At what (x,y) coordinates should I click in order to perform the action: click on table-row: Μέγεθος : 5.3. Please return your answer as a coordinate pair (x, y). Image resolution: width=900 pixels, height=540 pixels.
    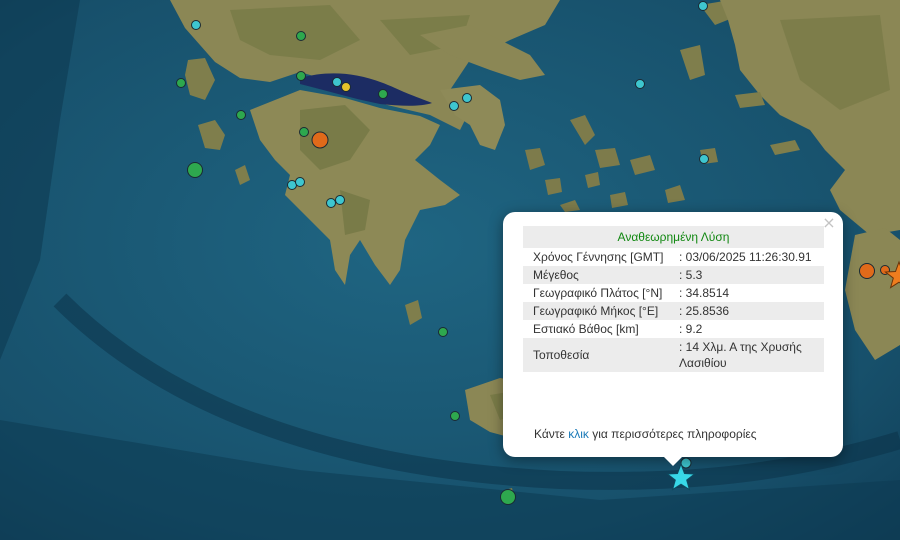
    Looking at the image, I should click on (673, 275).